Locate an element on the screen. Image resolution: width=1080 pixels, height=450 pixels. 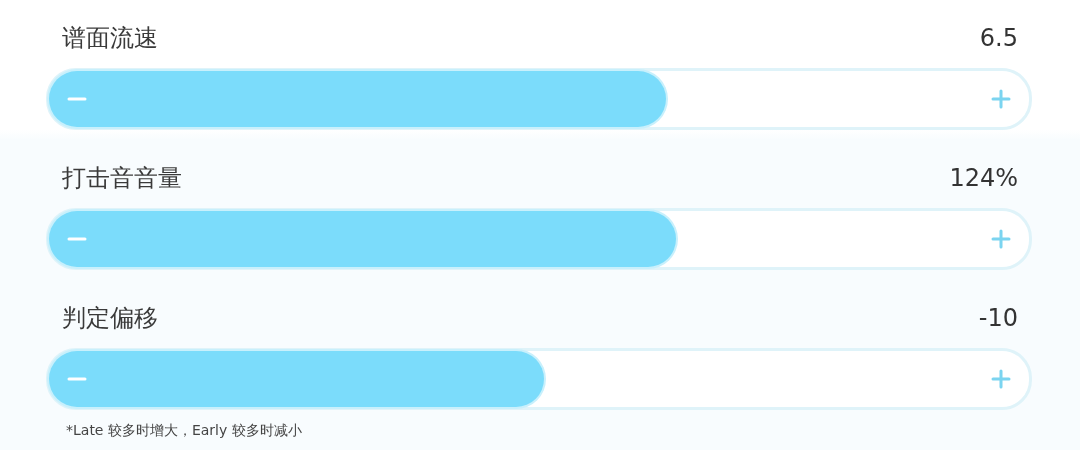
setting-value: -10 is located at coordinates (998, 318).